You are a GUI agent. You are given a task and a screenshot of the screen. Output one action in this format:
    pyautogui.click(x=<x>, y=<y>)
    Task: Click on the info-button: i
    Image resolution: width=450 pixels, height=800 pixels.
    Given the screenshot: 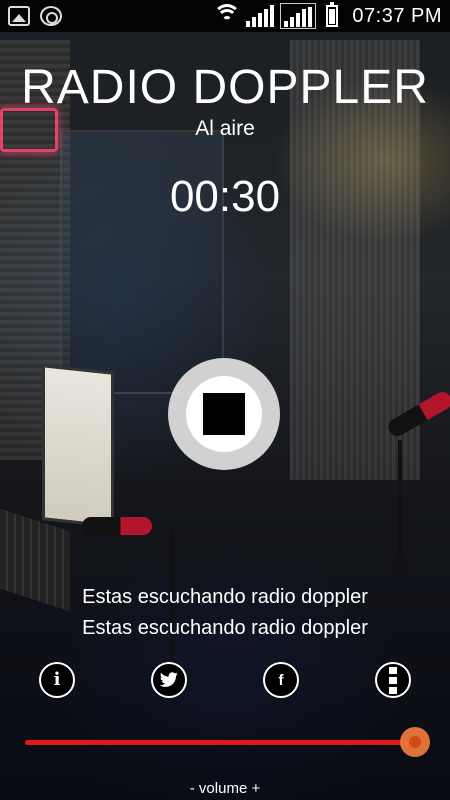 What is the action you would take?
    pyautogui.click(x=57, y=680)
    